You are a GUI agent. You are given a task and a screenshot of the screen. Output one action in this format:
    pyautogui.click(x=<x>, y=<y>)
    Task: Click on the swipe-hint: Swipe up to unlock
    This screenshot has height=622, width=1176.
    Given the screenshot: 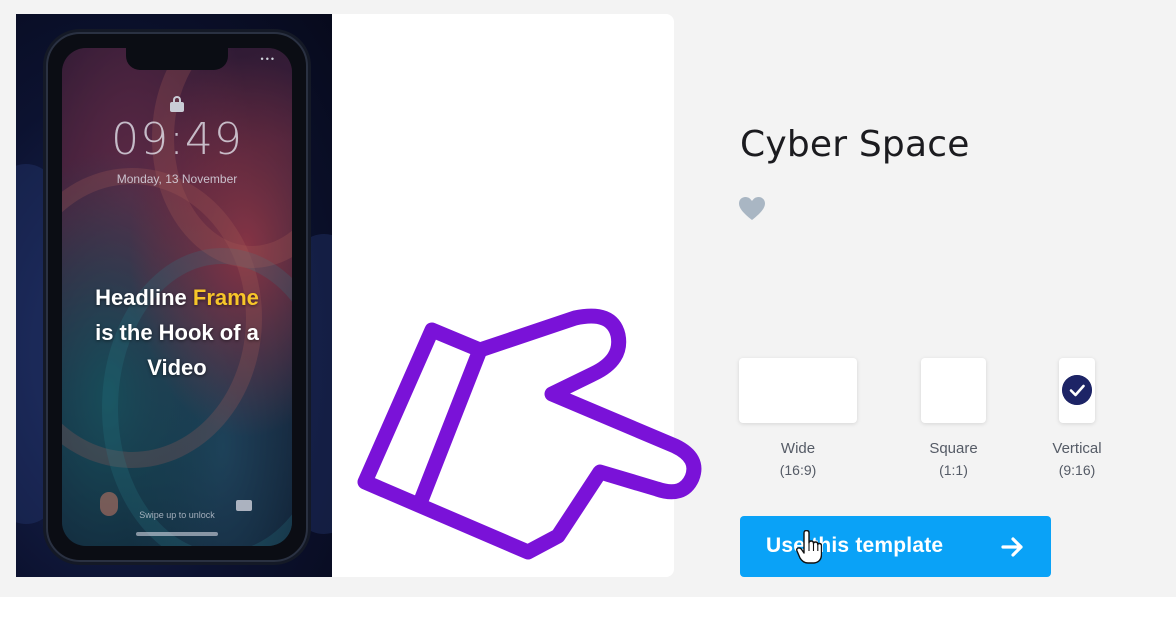 What is the action you would take?
    pyautogui.click(x=177, y=515)
    